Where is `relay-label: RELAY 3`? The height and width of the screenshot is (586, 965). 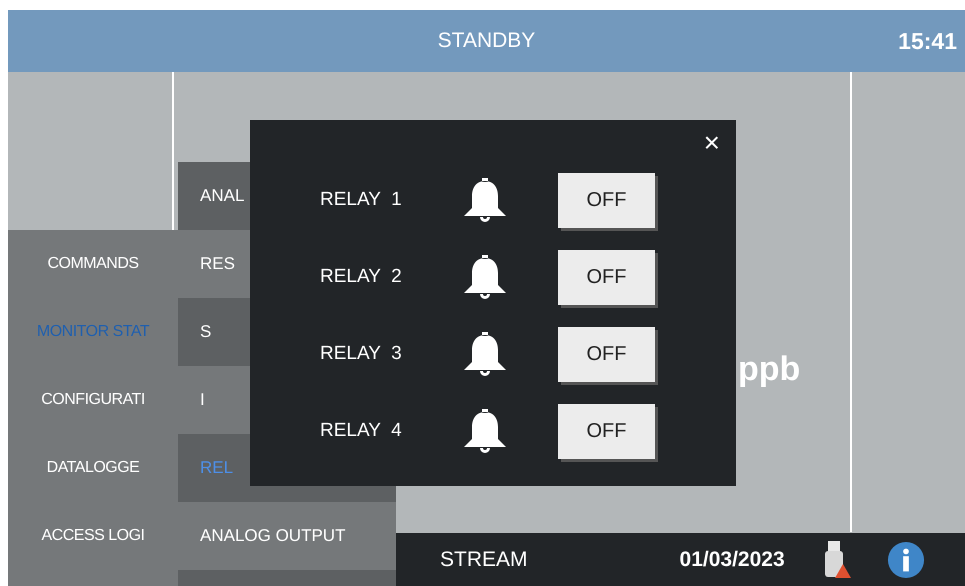
relay-label: RELAY 3 is located at coordinates (361, 354).